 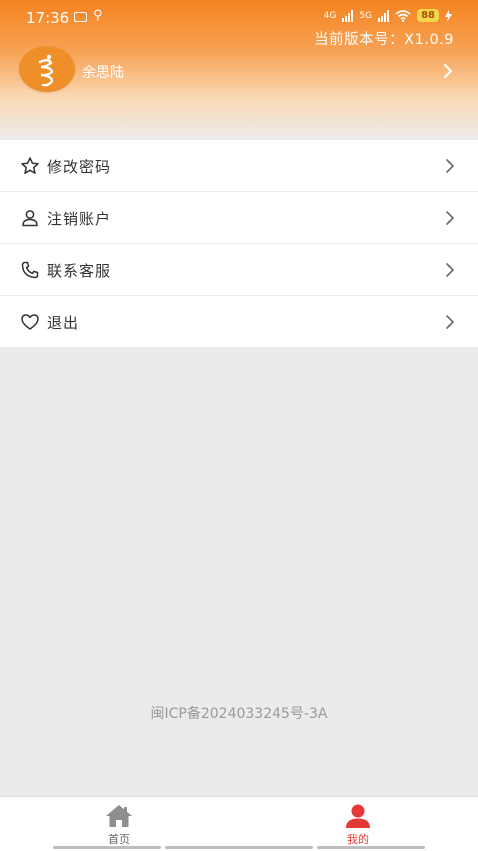 What do you see at coordinates (358, 839) in the screenshot?
I see `tab-label: 我的` at bounding box center [358, 839].